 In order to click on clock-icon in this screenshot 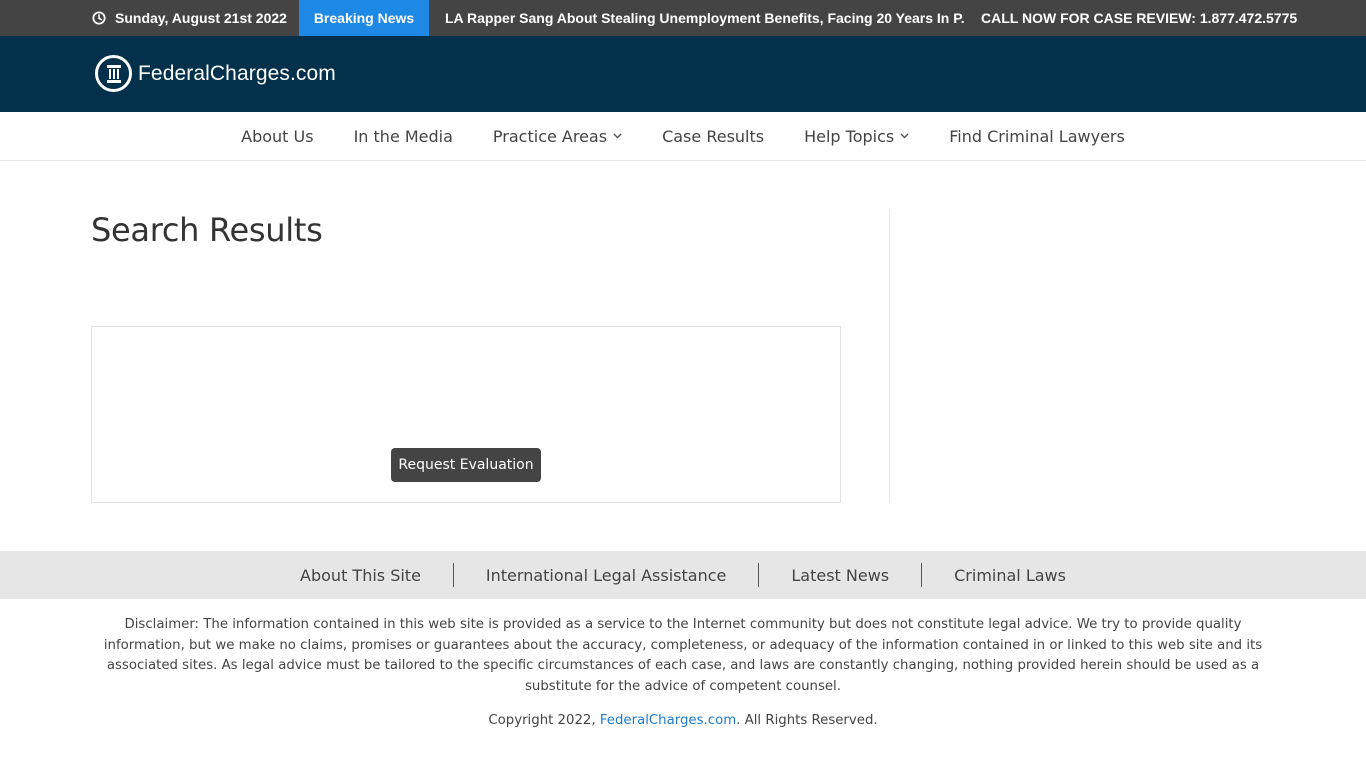, I will do `click(99, 18)`.